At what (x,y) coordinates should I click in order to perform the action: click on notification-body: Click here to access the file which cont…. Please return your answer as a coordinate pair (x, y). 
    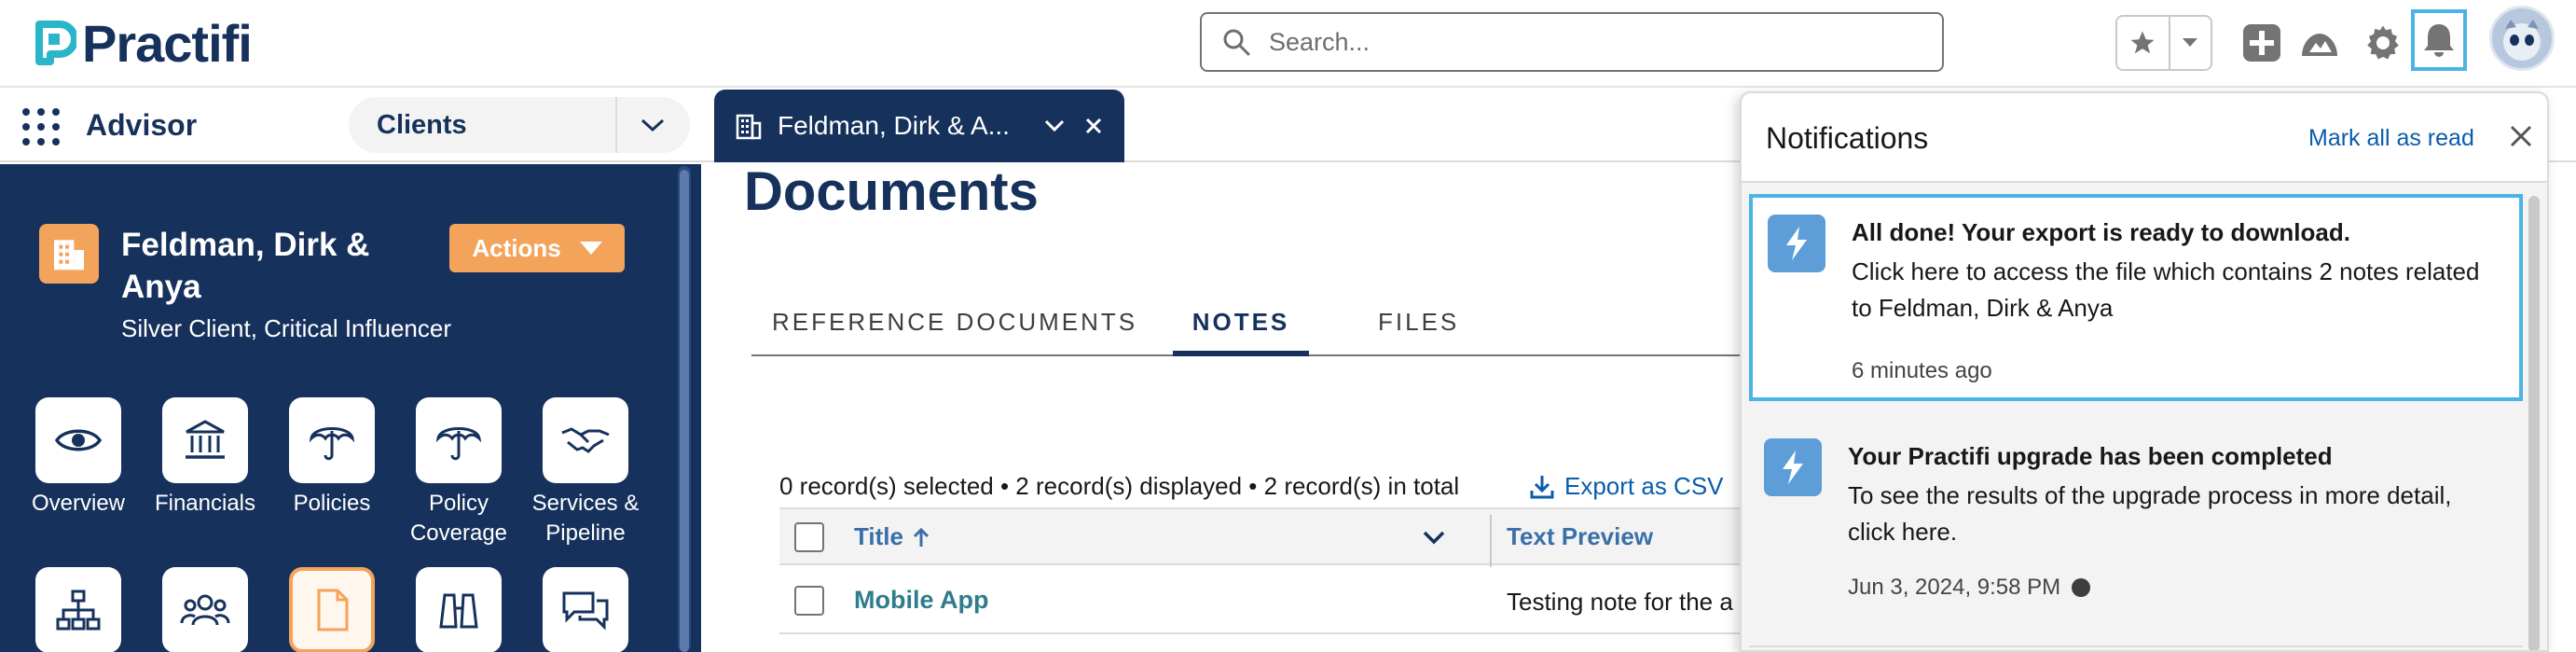
    Looking at the image, I should click on (2166, 289).